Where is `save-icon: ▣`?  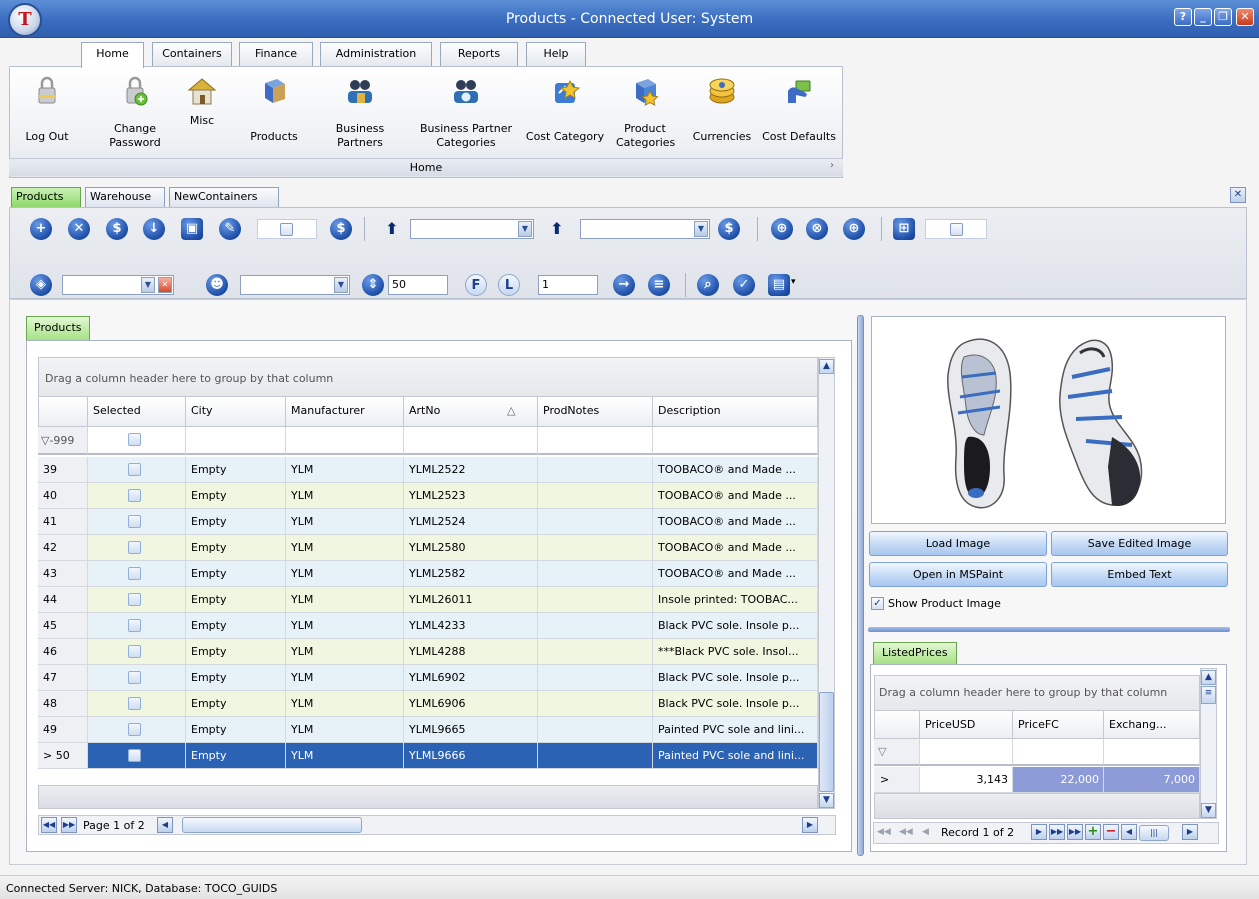
save-icon: ▣ is located at coordinates (192, 229).